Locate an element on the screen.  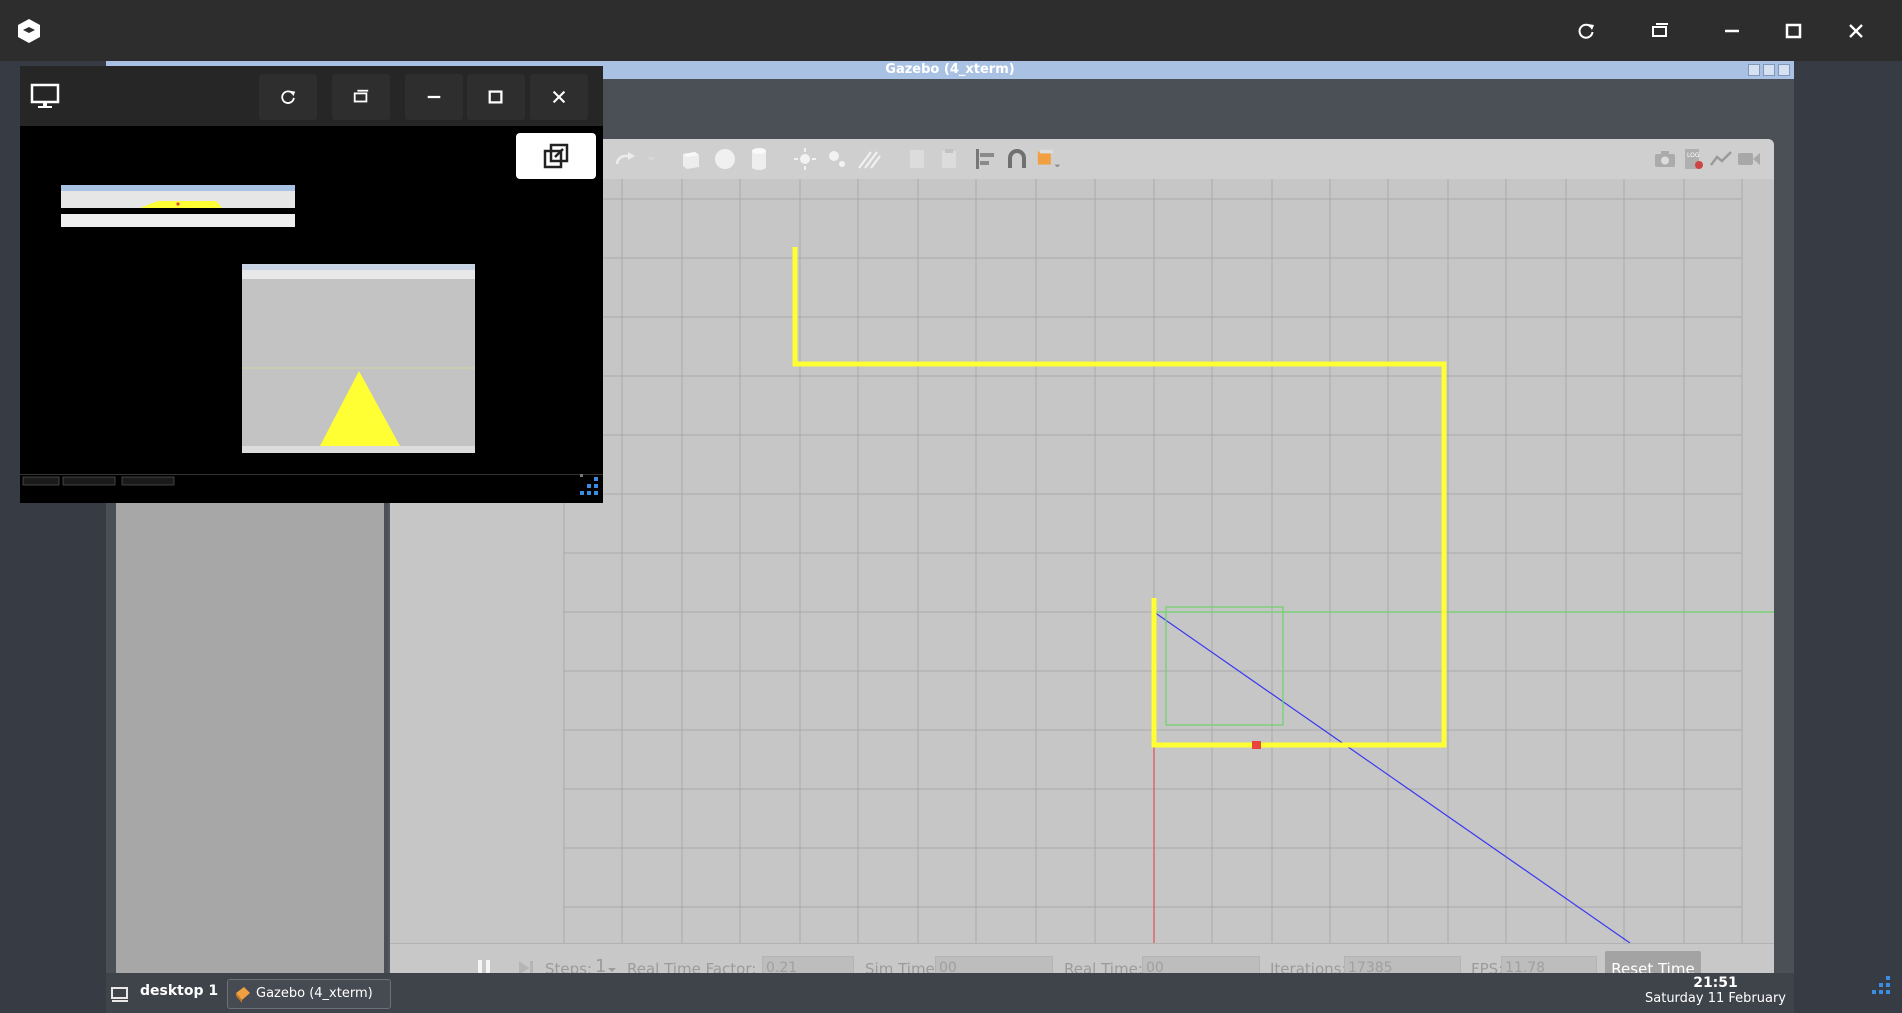
log-icon: LOG is located at coordinates (1693, 159).